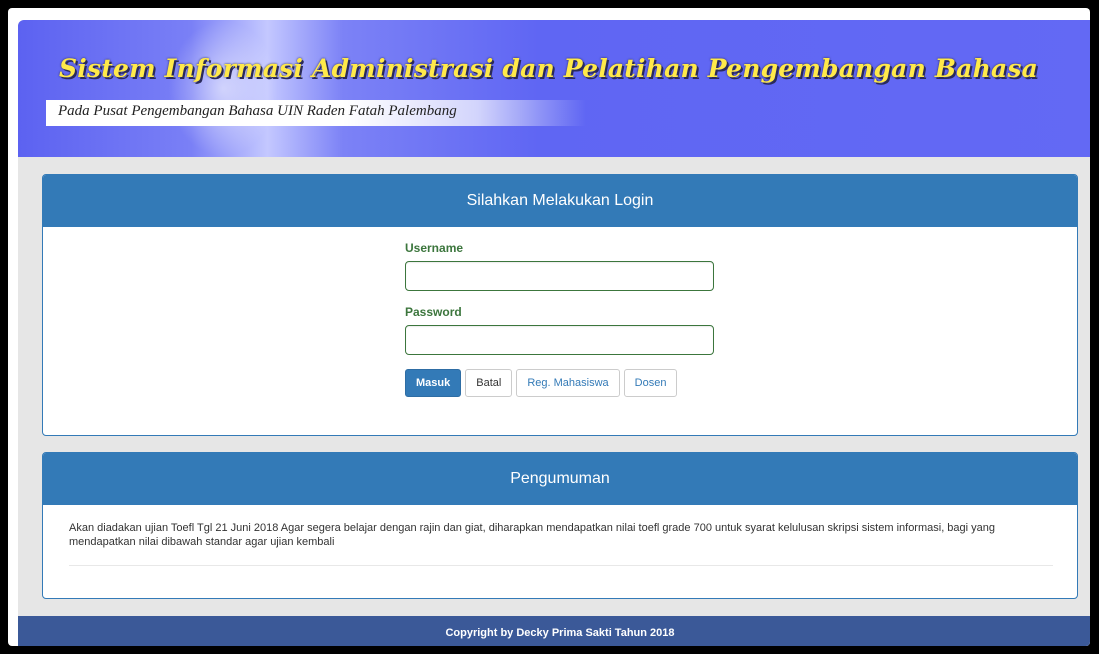 The width and height of the screenshot is (1099, 654). I want to click on announcement-divider, so click(561, 565).